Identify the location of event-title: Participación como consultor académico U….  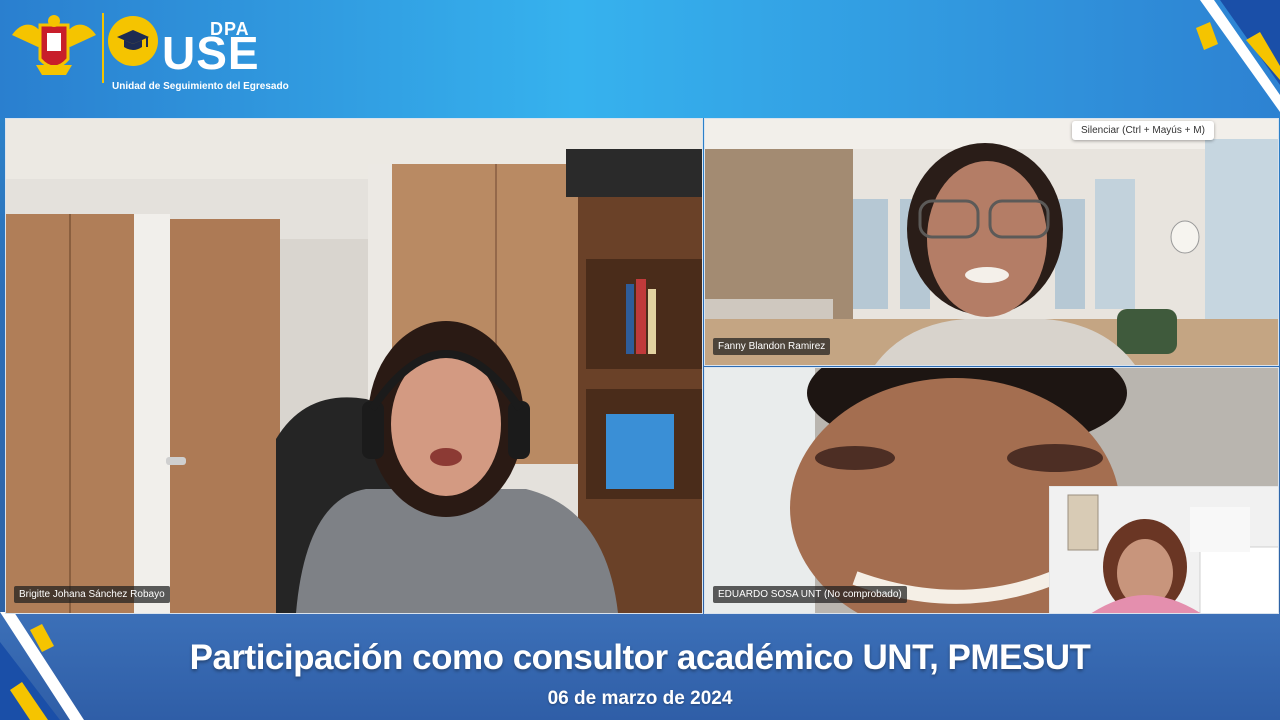
(640, 657).